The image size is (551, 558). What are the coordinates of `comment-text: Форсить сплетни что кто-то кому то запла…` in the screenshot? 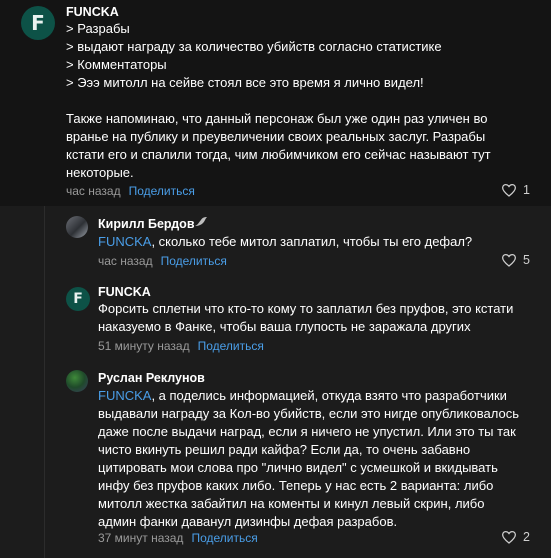 It's located at (306, 317).